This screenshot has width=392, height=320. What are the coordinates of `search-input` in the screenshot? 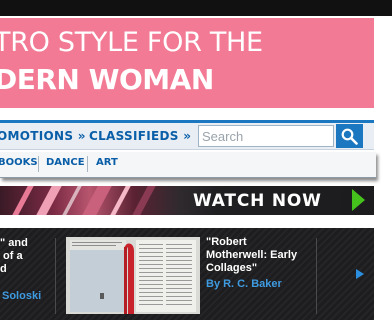 It's located at (266, 136).